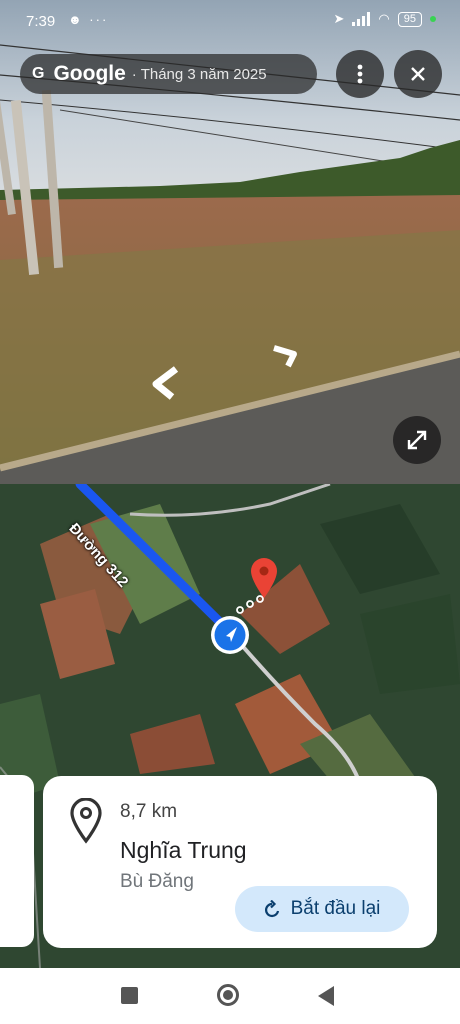 The height and width of the screenshot is (1024, 460). What do you see at coordinates (129, 995) in the screenshot?
I see `recents-button` at bounding box center [129, 995].